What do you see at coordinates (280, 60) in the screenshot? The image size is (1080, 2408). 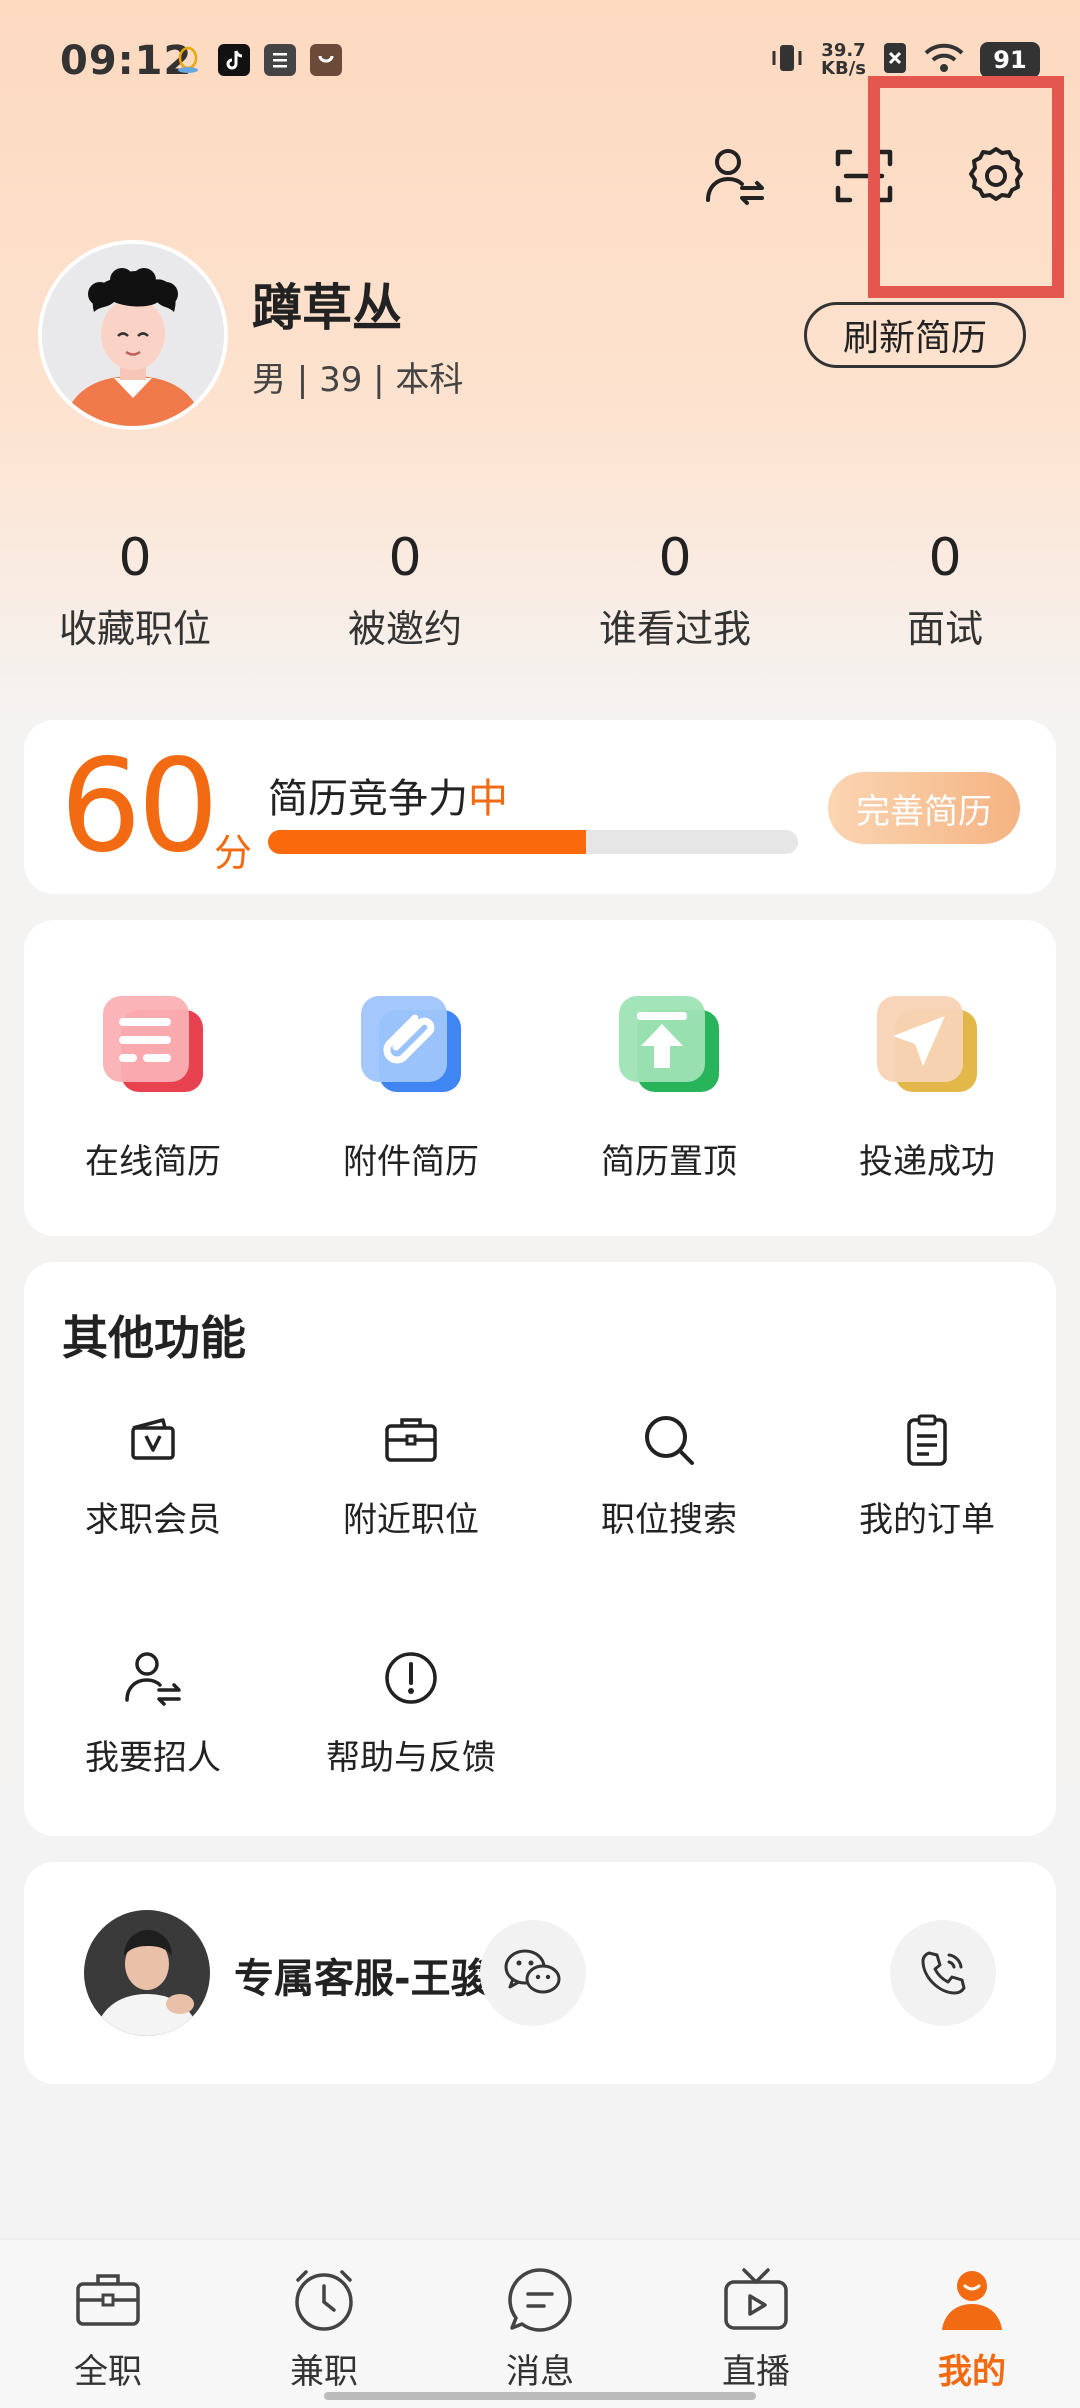 I see `notes-icon` at bounding box center [280, 60].